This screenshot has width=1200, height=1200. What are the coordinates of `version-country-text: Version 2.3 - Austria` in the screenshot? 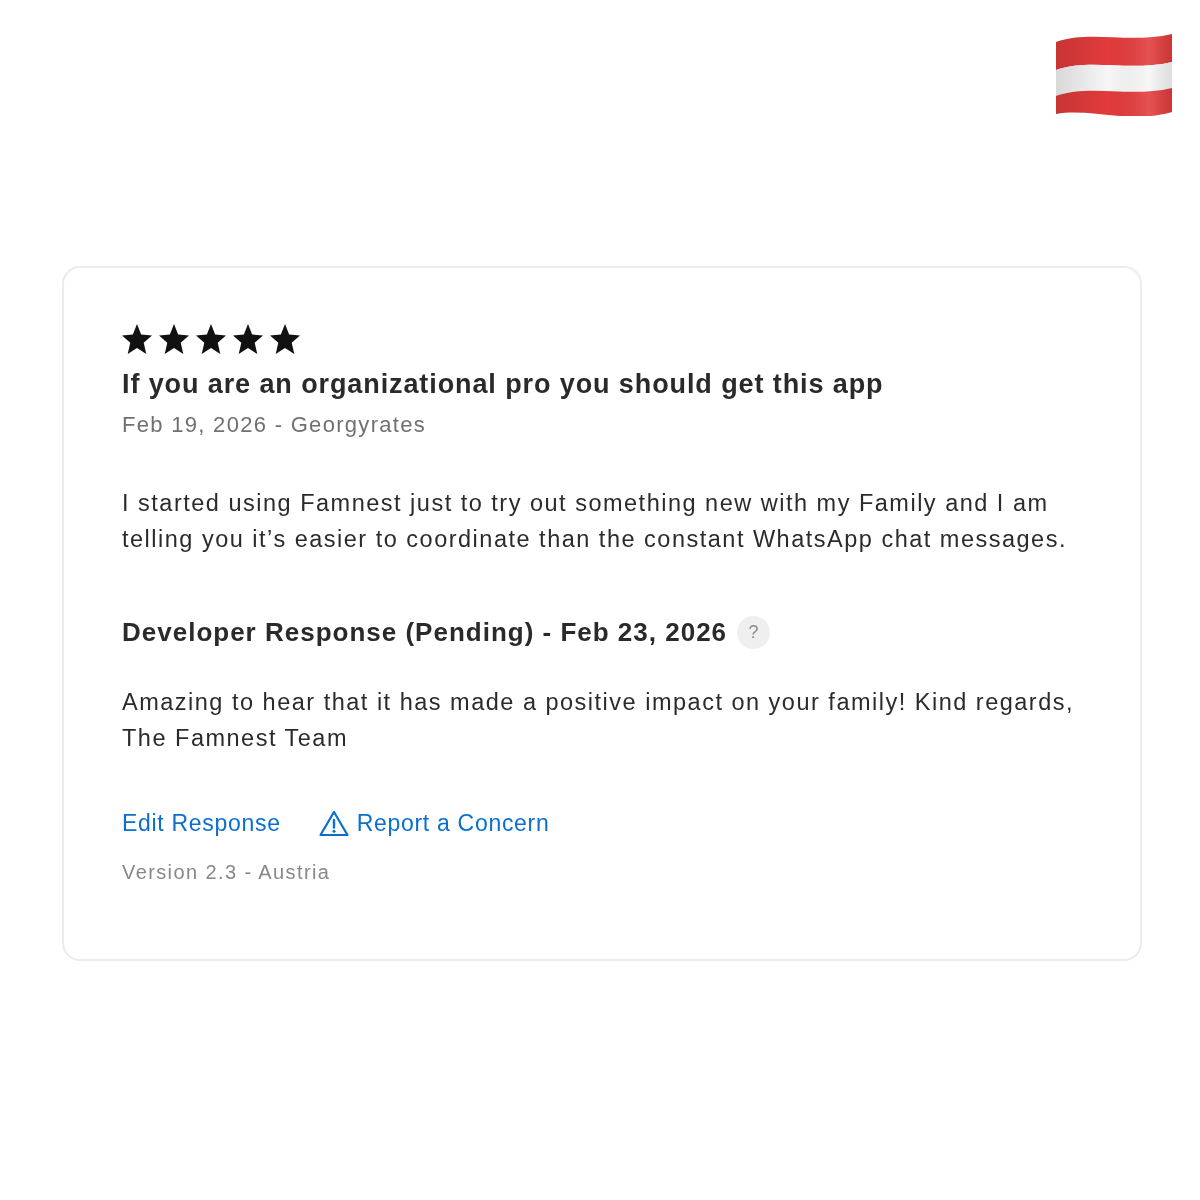 It's located at (227, 872).